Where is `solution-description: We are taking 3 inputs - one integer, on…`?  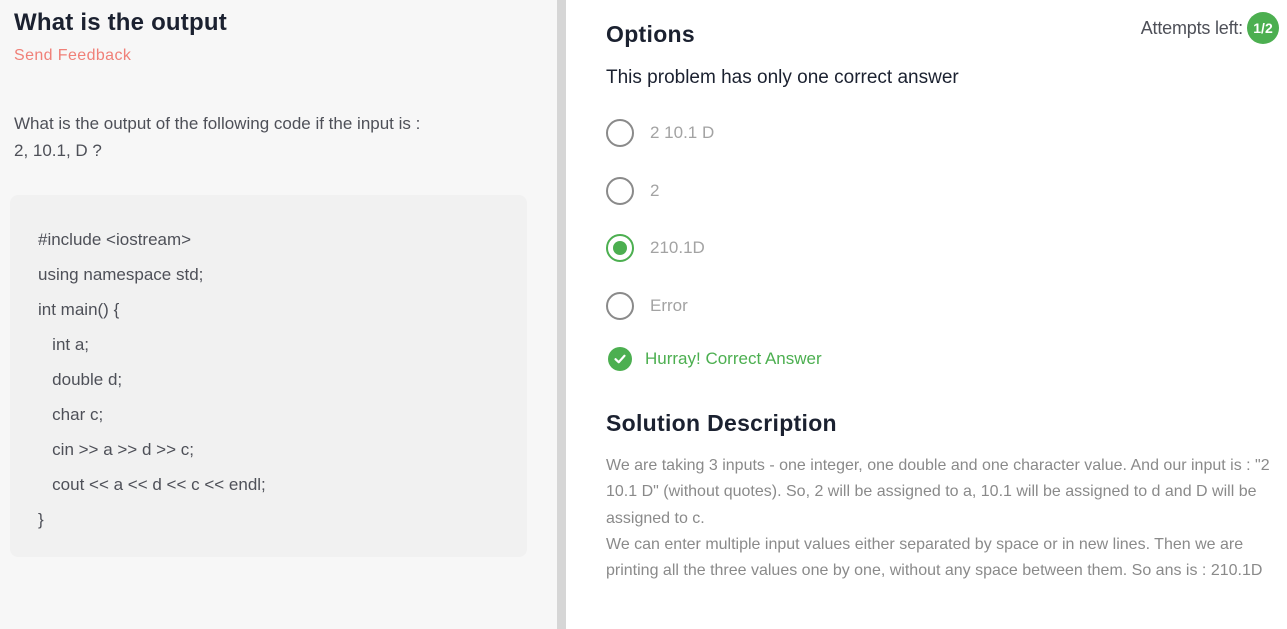 solution-description: We are taking 3 inputs - one integer, on… is located at coordinates (938, 518).